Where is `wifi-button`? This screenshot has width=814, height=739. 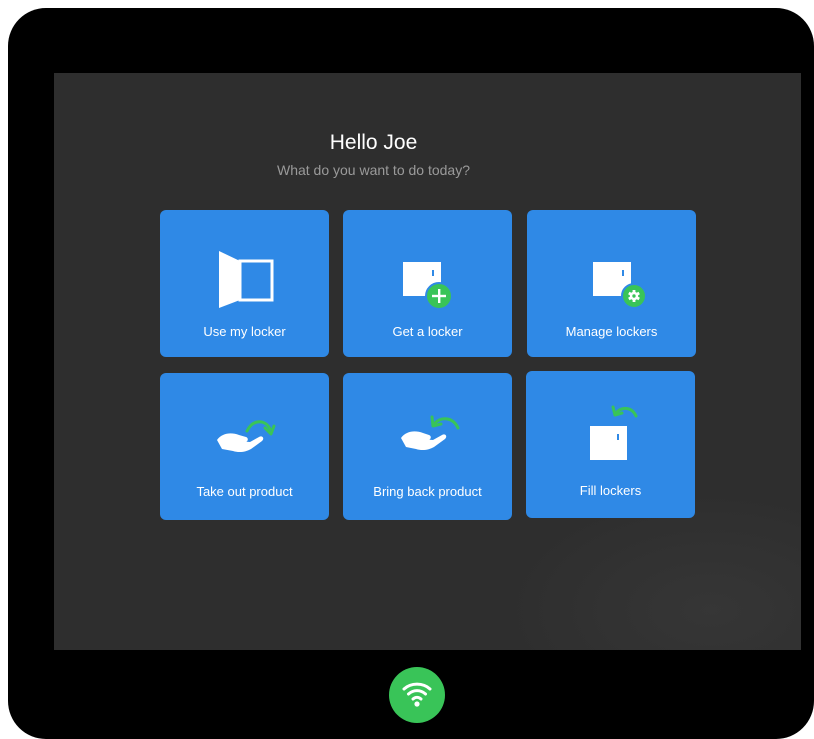
wifi-button is located at coordinates (417, 695).